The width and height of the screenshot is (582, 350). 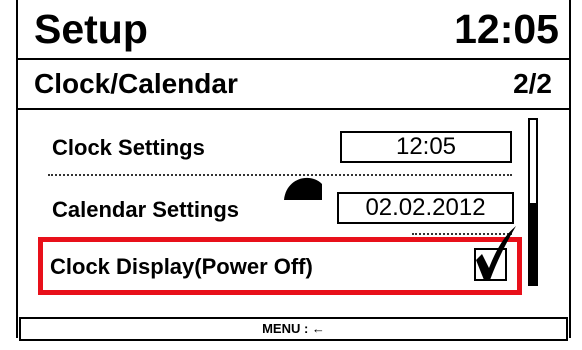 What do you see at coordinates (145, 210) in the screenshot?
I see `calendar-settings-label: Calendar Settings` at bounding box center [145, 210].